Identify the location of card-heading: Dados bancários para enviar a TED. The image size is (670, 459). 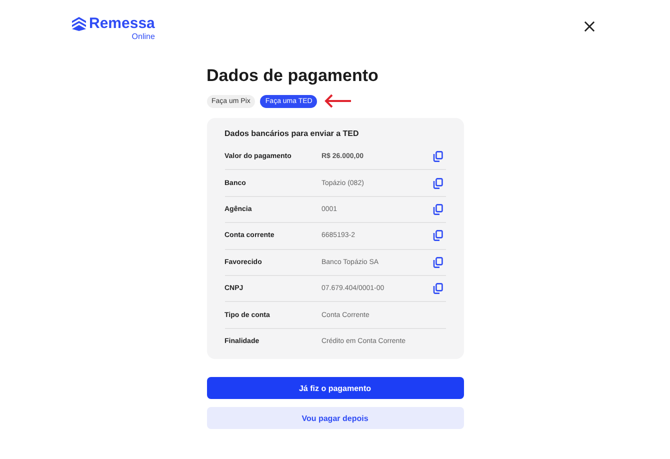
(292, 134).